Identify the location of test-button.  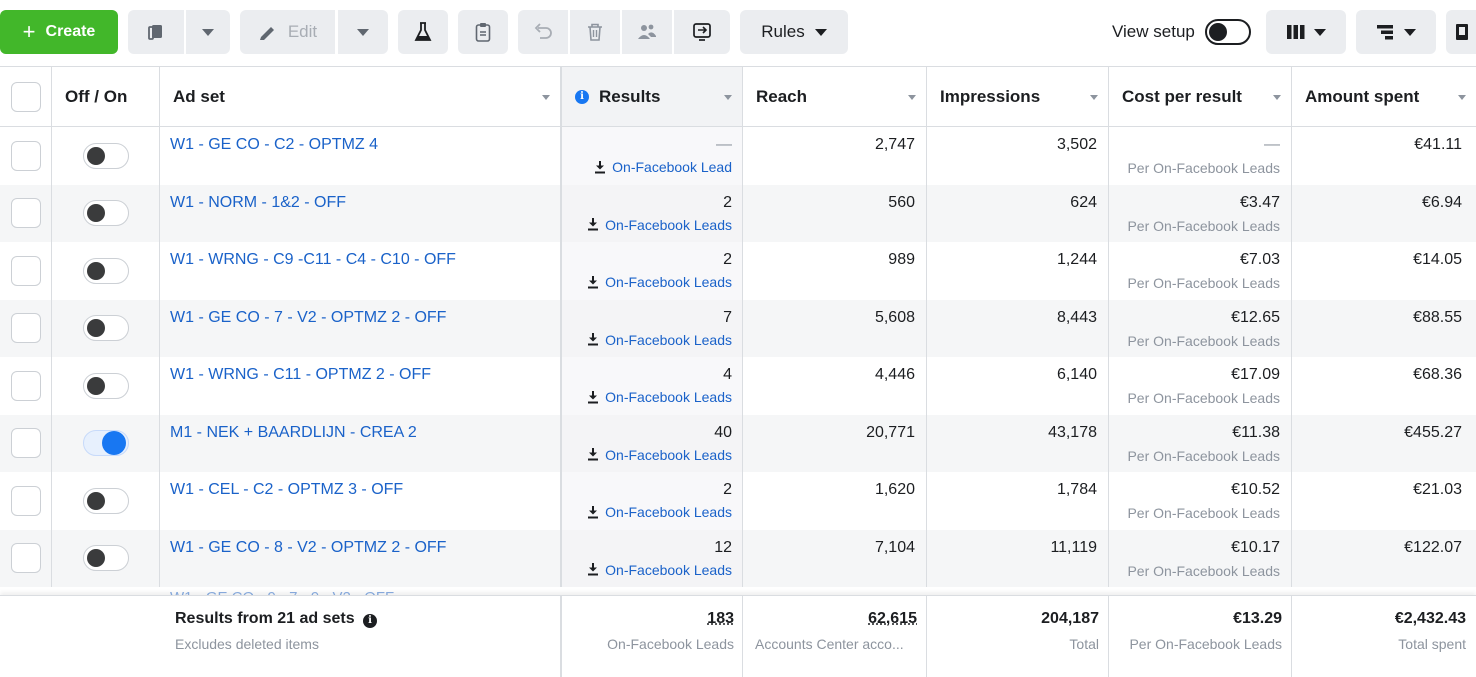
(423, 32).